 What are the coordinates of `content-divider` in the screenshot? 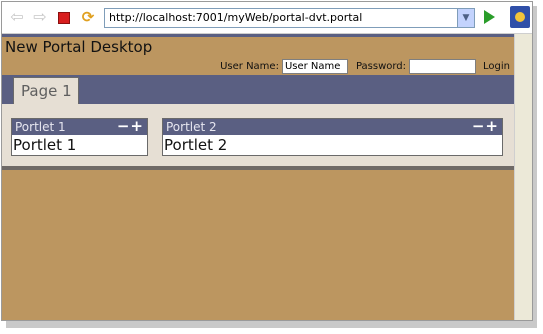 It's located at (258, 168).